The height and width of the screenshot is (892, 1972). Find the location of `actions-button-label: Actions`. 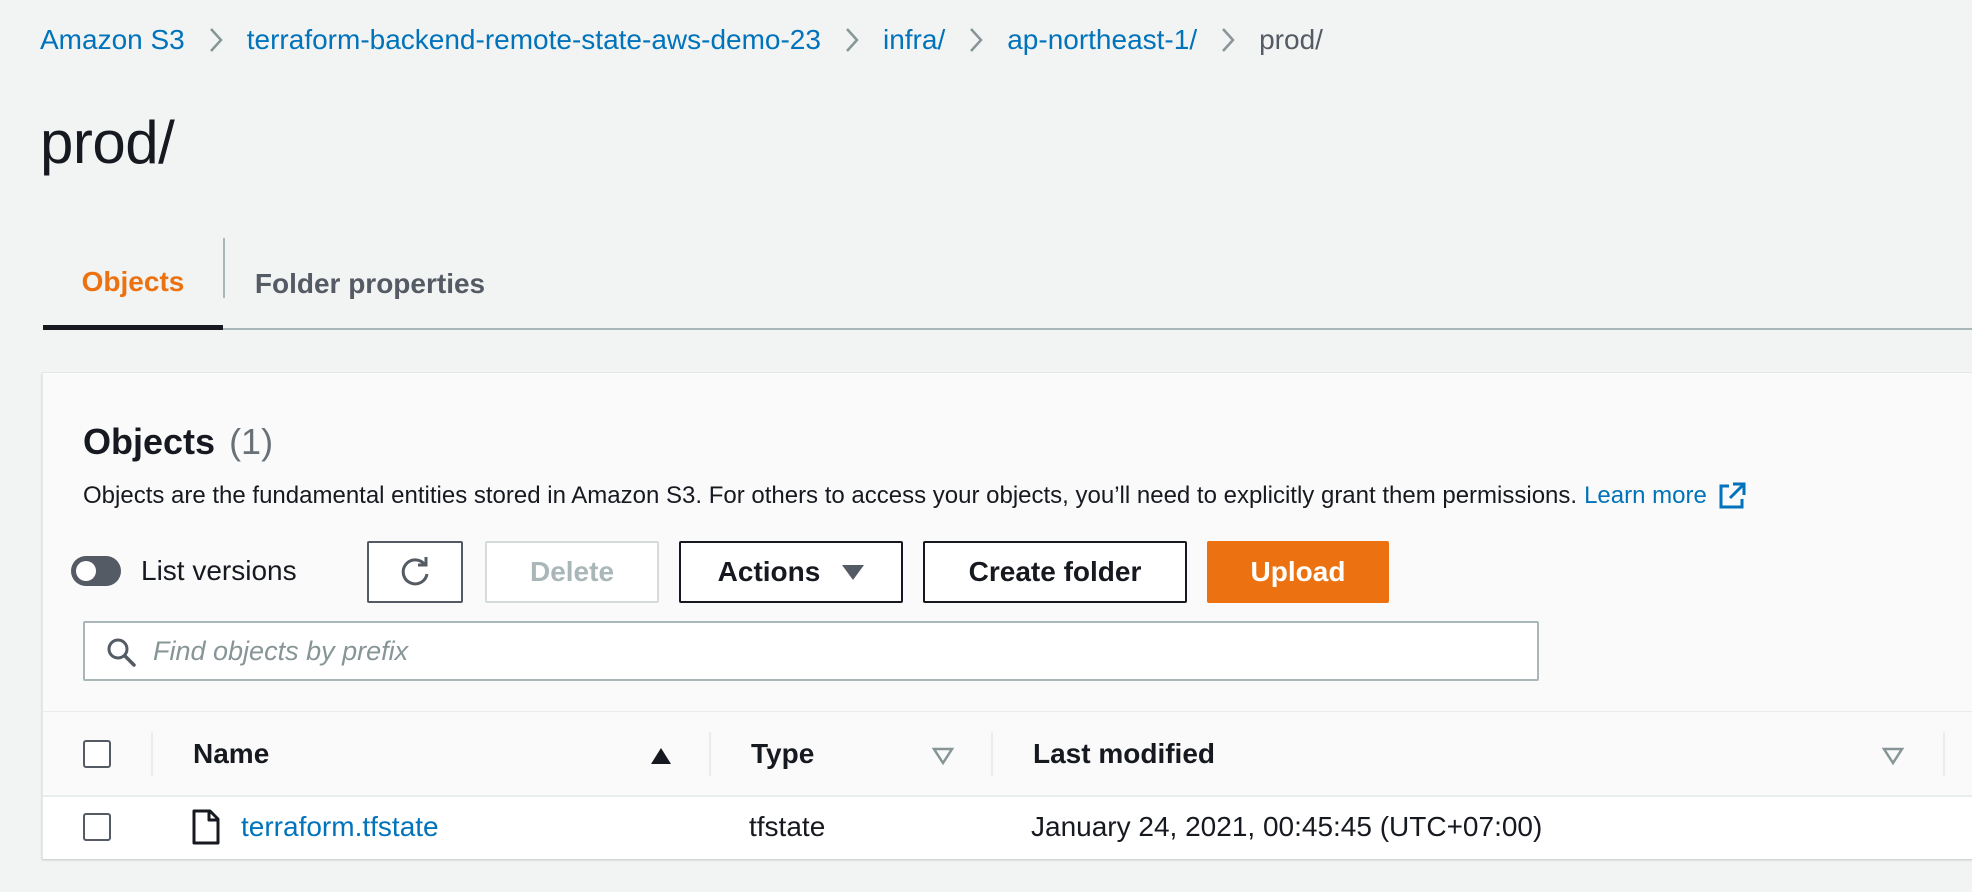

actions-button-label: Actions is located at coordinates (769, 571).